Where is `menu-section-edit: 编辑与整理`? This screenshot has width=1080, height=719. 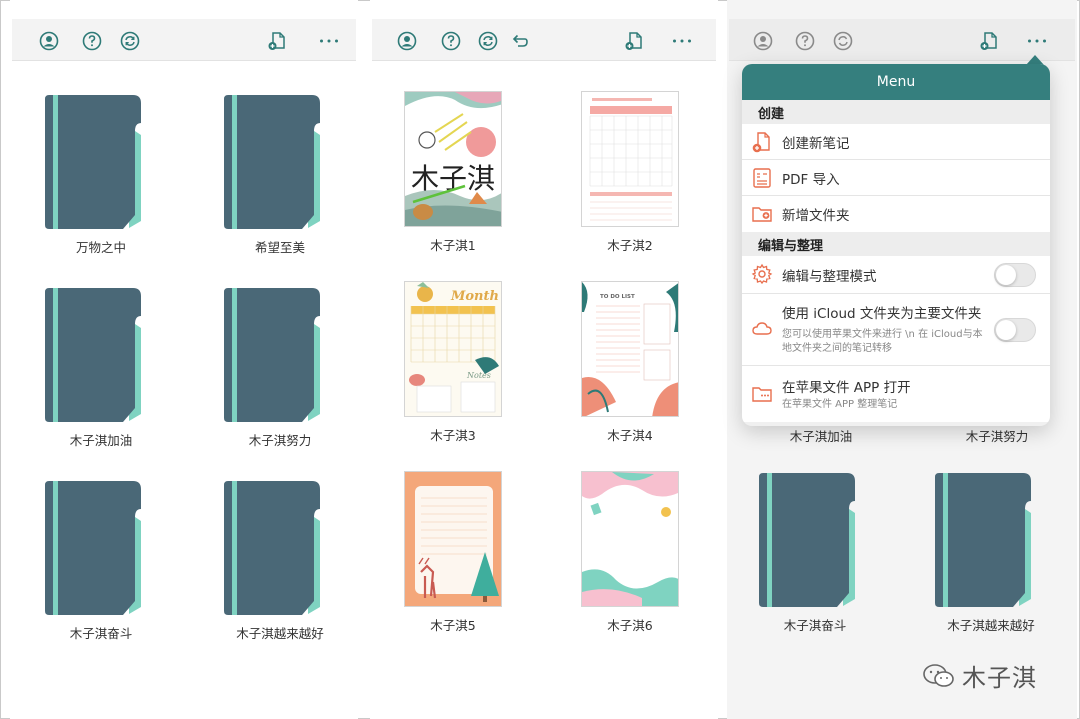
menu-section-edit: 编辑与整理 is located at coordinates (896, 244).